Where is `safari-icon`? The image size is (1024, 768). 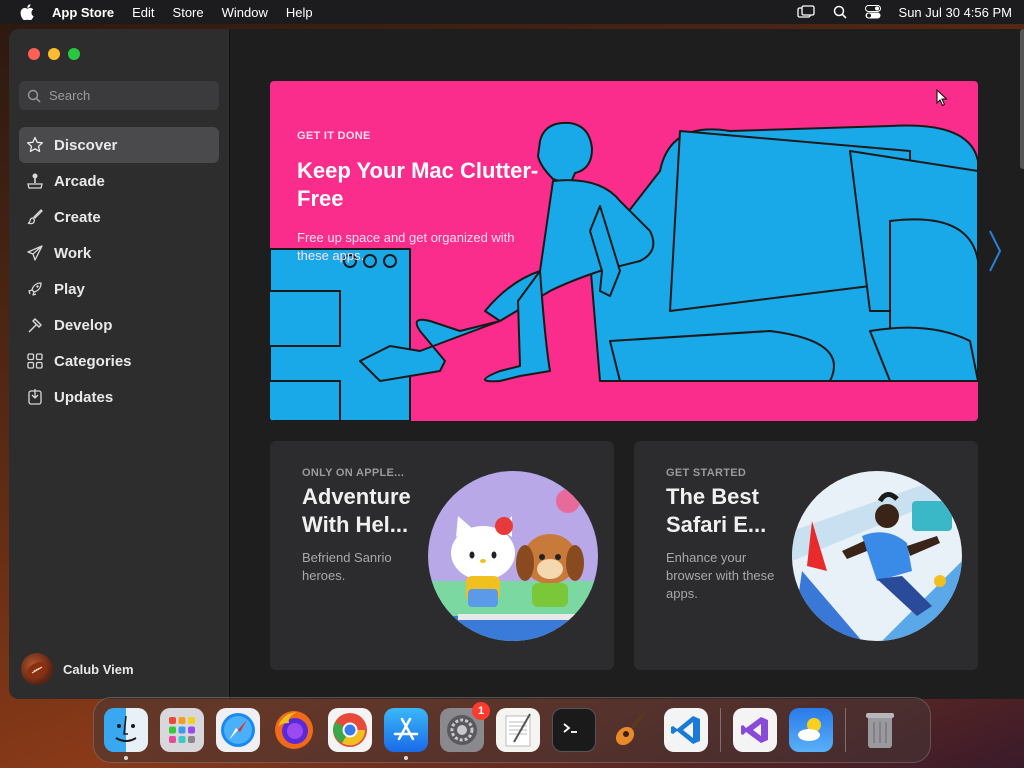
safari-icon is located at coordinates (238, 730).